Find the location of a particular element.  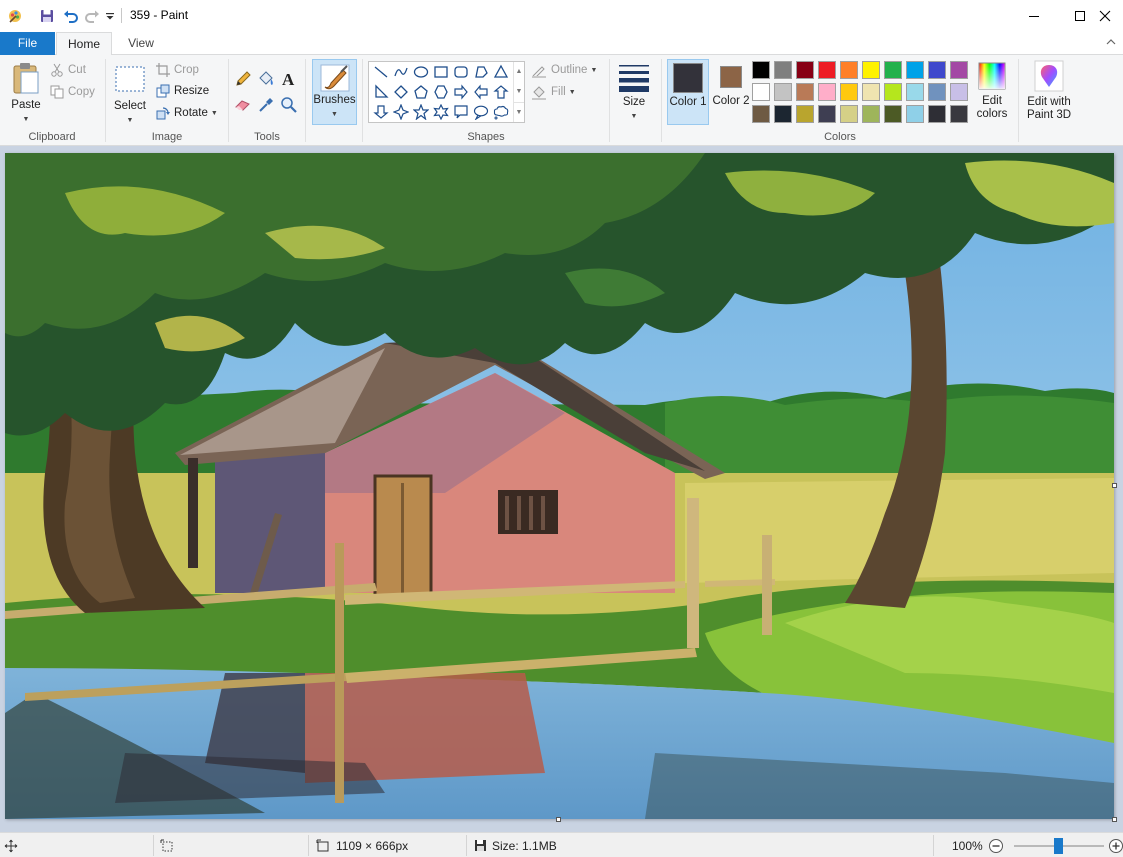

edit-with-paint3d-button: Edit with Paint 3D is located at coordinates (1049, 92).